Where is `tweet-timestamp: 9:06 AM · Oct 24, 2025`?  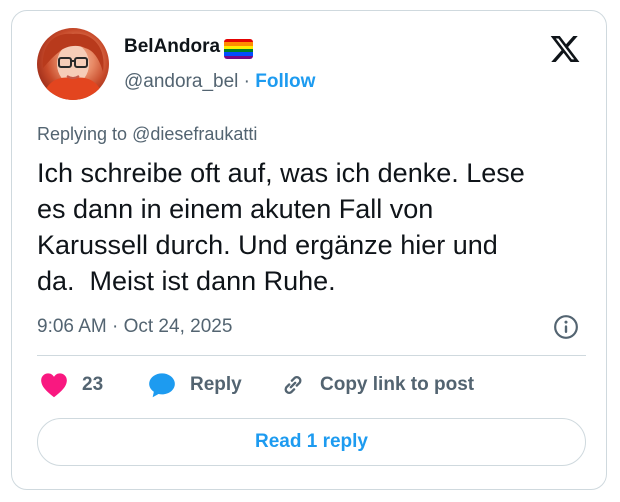 tweet-timestamp: 9:06 AM · Oct 24, 2025 is located at coordinates (134, 327).